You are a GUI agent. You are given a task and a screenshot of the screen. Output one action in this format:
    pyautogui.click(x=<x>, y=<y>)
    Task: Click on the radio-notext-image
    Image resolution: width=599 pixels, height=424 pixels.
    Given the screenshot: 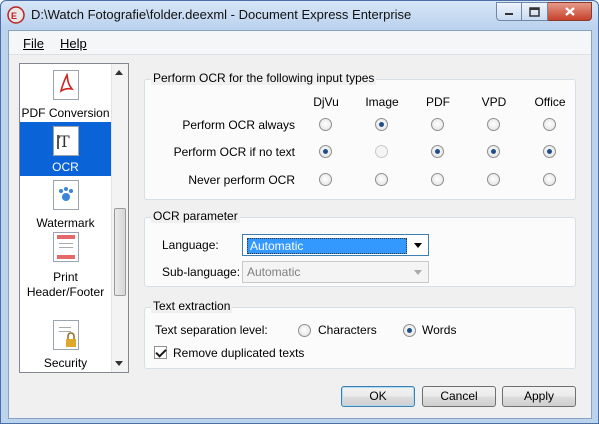 What is the action you would take?
    pyautogui.click(x=381, y=151)
    